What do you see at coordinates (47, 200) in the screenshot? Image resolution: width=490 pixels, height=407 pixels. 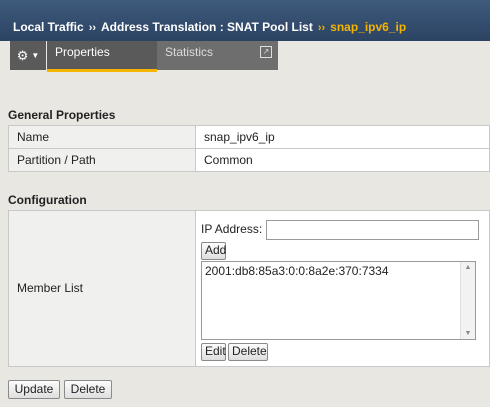 I see `configuration-heading: Configuration` at bounding box center [47, 200].